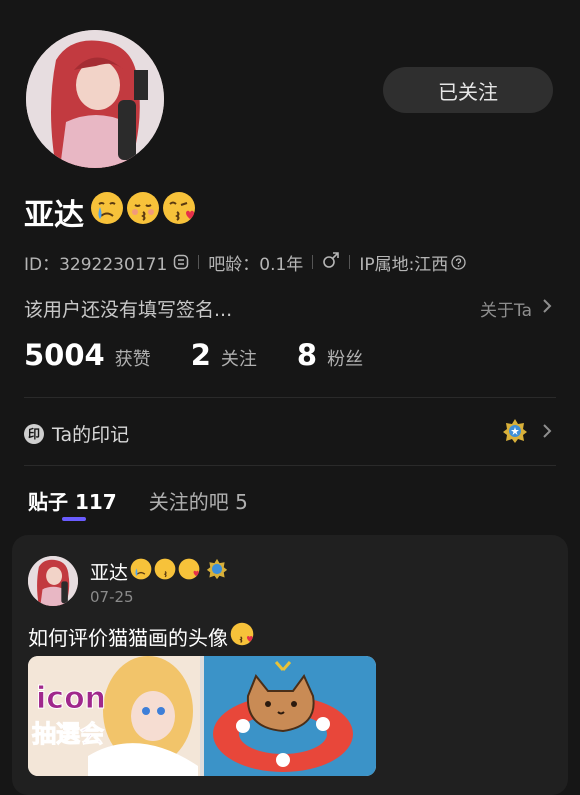  What do you see at coordinates (404, 264) in the screenshot?
I see `ip-location-text: IP属地:江西` at bounding box center [404, 264].